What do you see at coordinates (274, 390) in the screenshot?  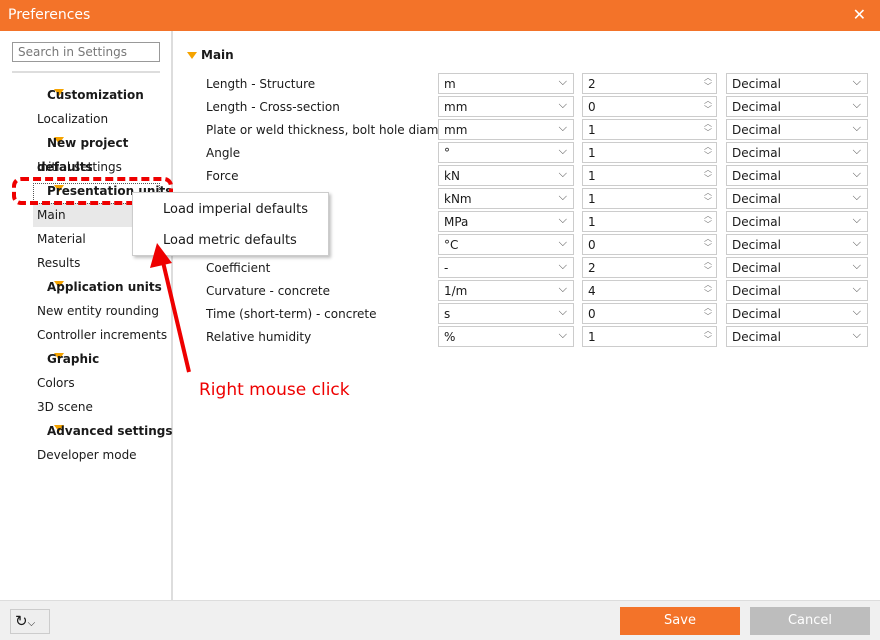 I see `annotation-text: Right mouse click` at bounding box center [274, 390].